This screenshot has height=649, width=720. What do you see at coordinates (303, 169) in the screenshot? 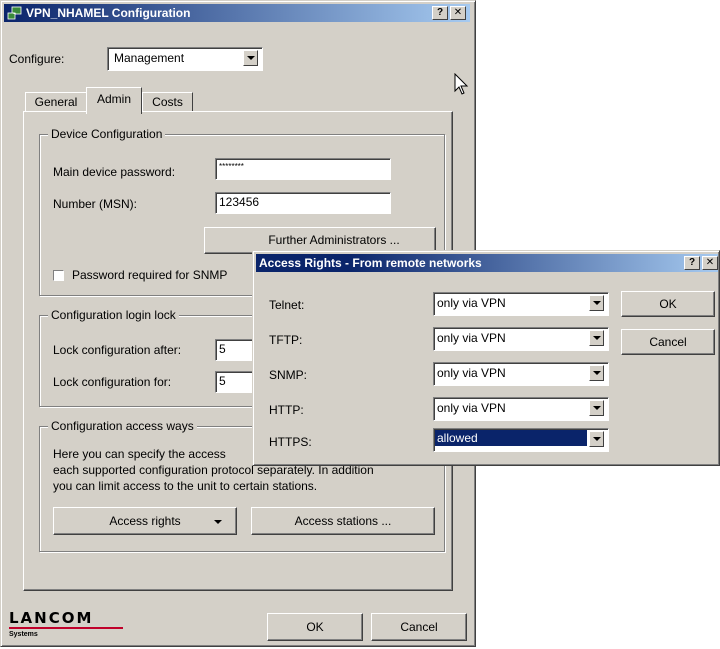
I see `password-field: ********` at bounding box center [303, 169].